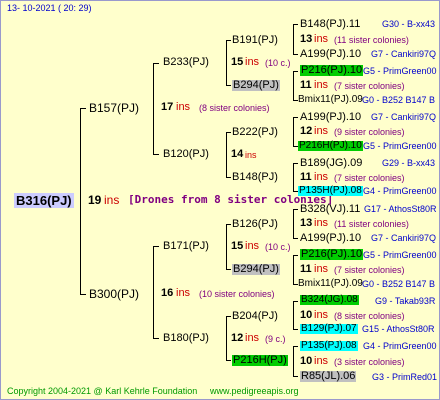  Describe the element at coordinates (405, 377) in the screenshot. I see `breeder-reference: G3 - PrimRed01` at that location.